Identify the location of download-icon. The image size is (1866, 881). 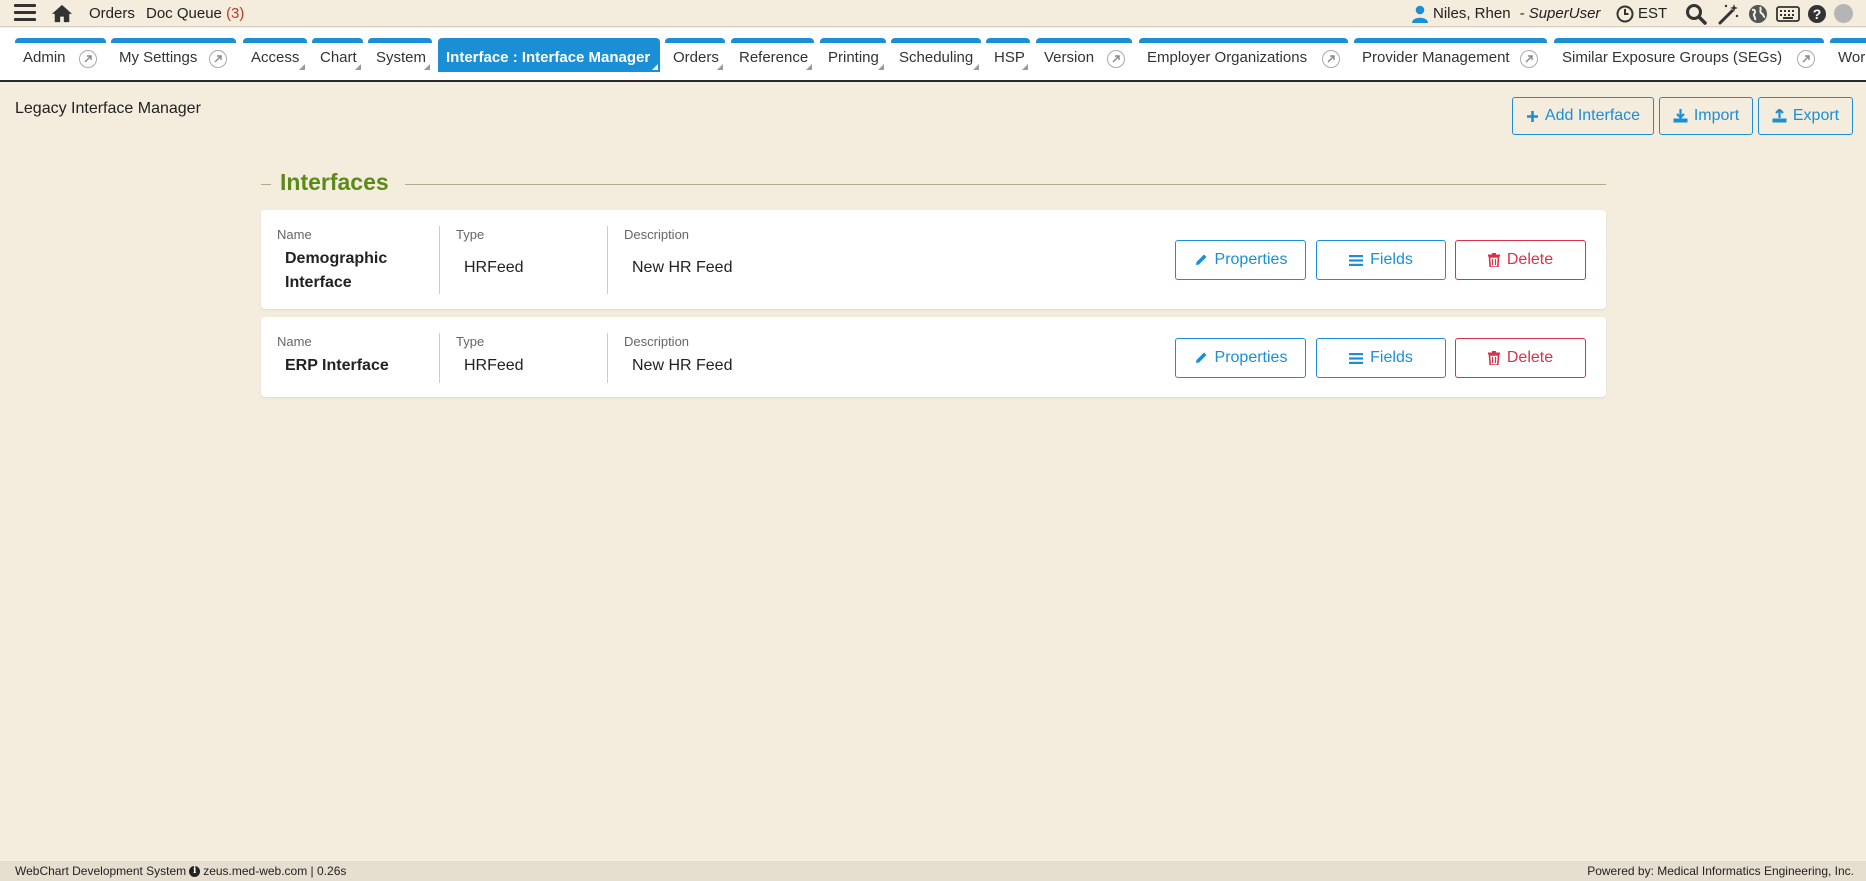
(1680, 116).